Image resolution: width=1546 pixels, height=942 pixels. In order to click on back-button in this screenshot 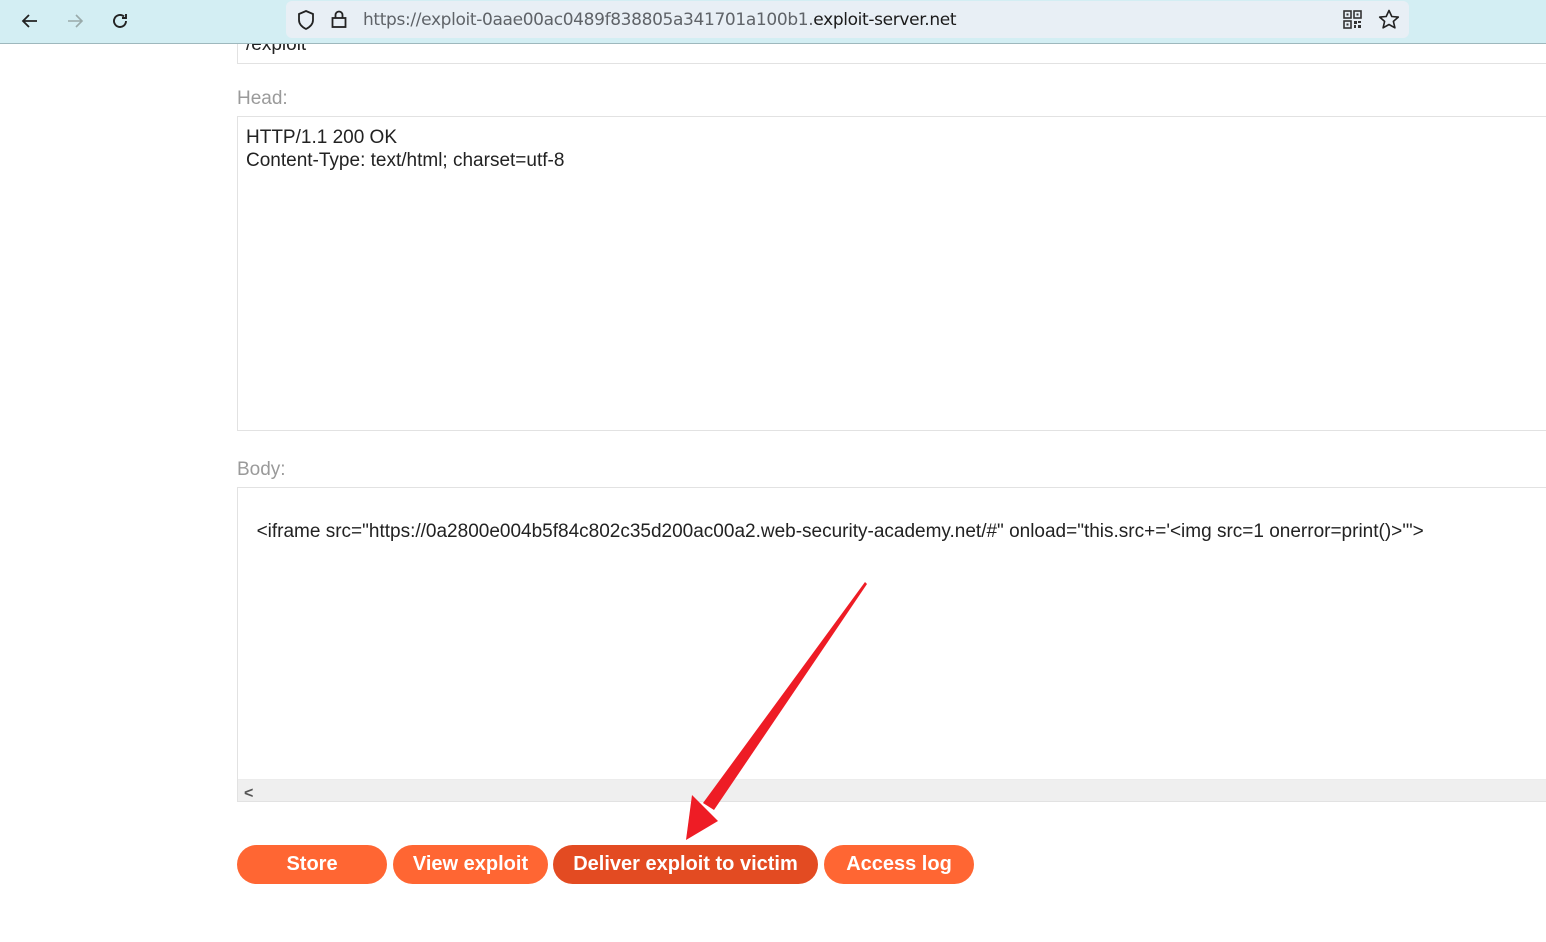, I will do `click(30, 21)`.